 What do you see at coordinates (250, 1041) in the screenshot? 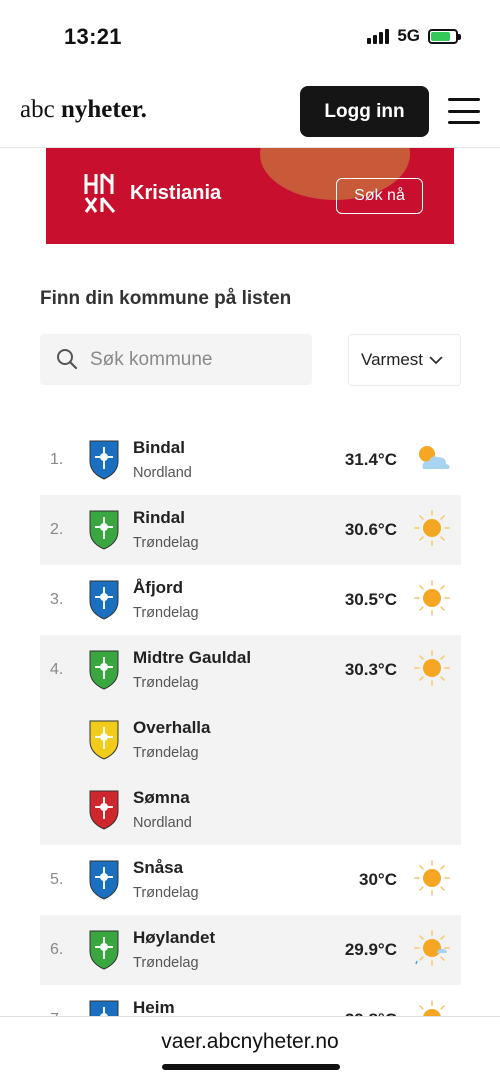
I see `url-text: vaer.abcnyheter.no` at bounding box center [250, 1041].